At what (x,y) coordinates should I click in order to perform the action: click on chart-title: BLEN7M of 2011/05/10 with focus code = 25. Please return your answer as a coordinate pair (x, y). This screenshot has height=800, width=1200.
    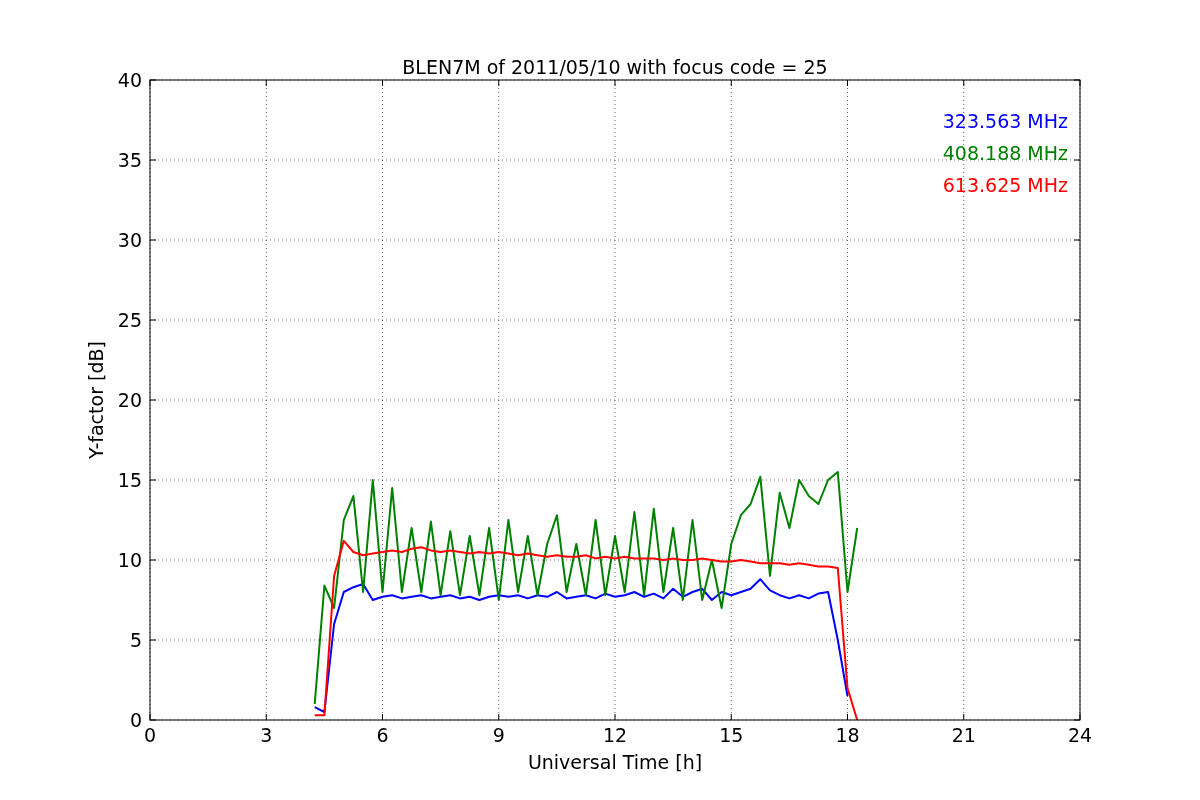
    Looking at the image, I should click on (615, 67).